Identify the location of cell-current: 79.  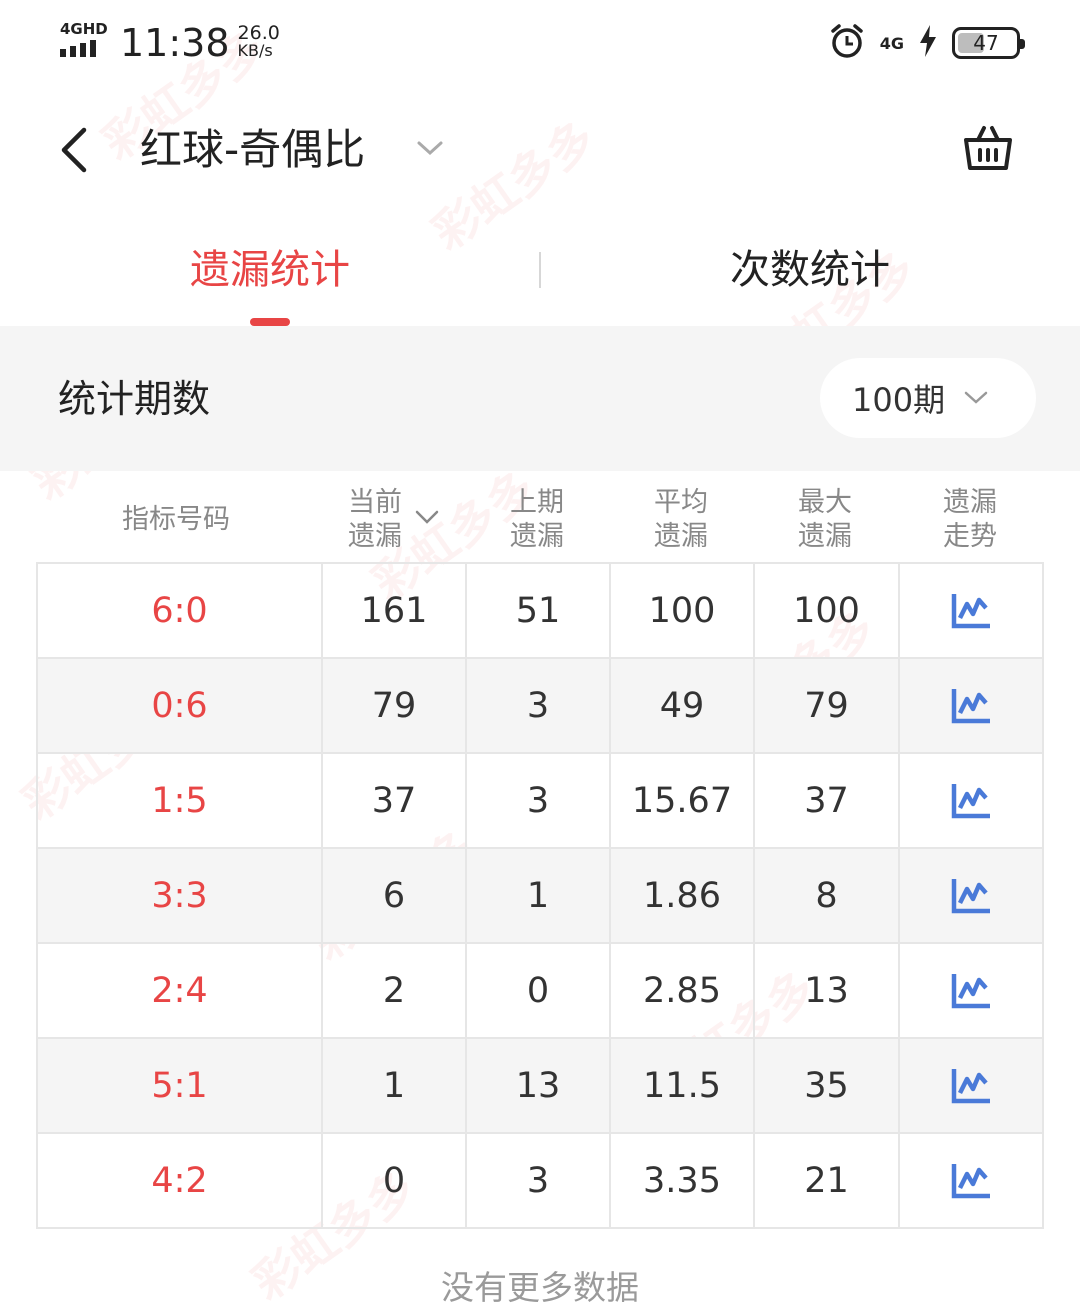
(395, 705).